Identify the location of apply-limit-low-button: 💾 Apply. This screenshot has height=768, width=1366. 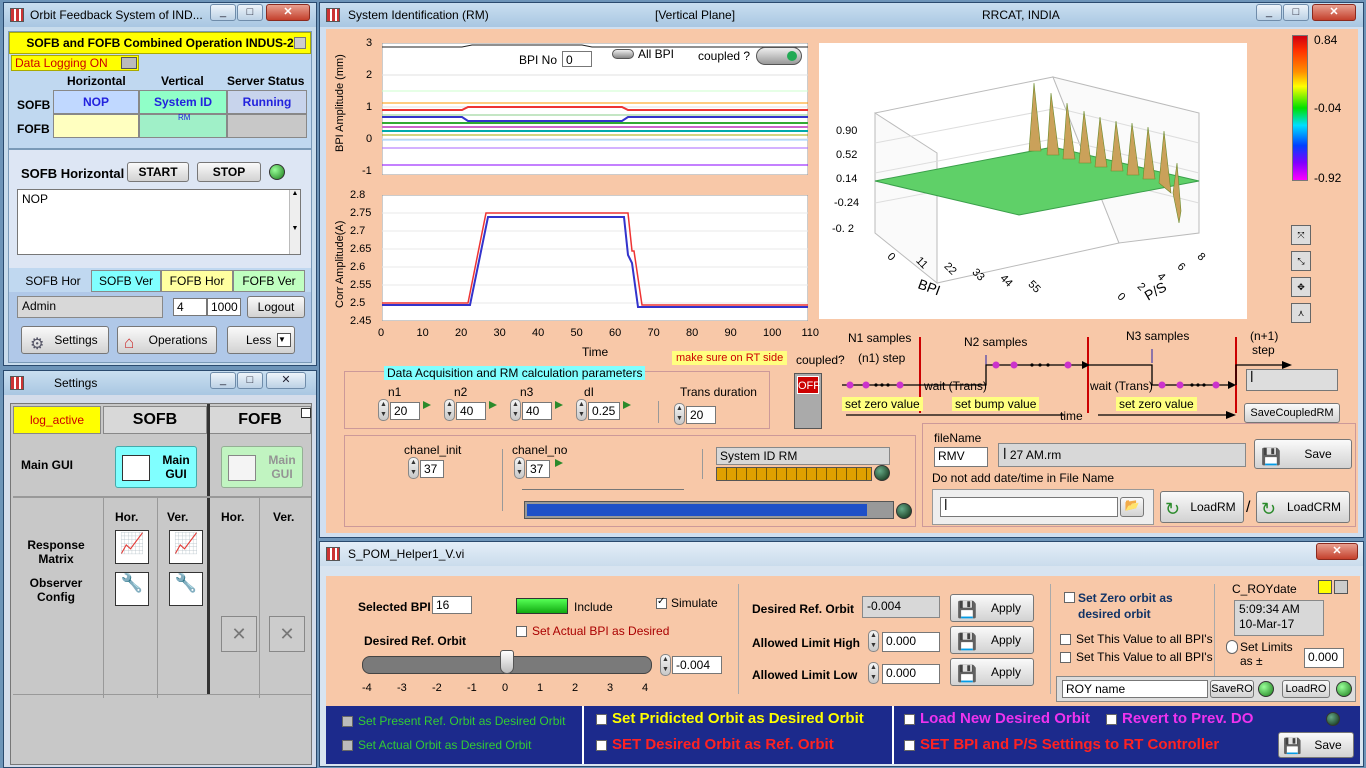
(992, 672).